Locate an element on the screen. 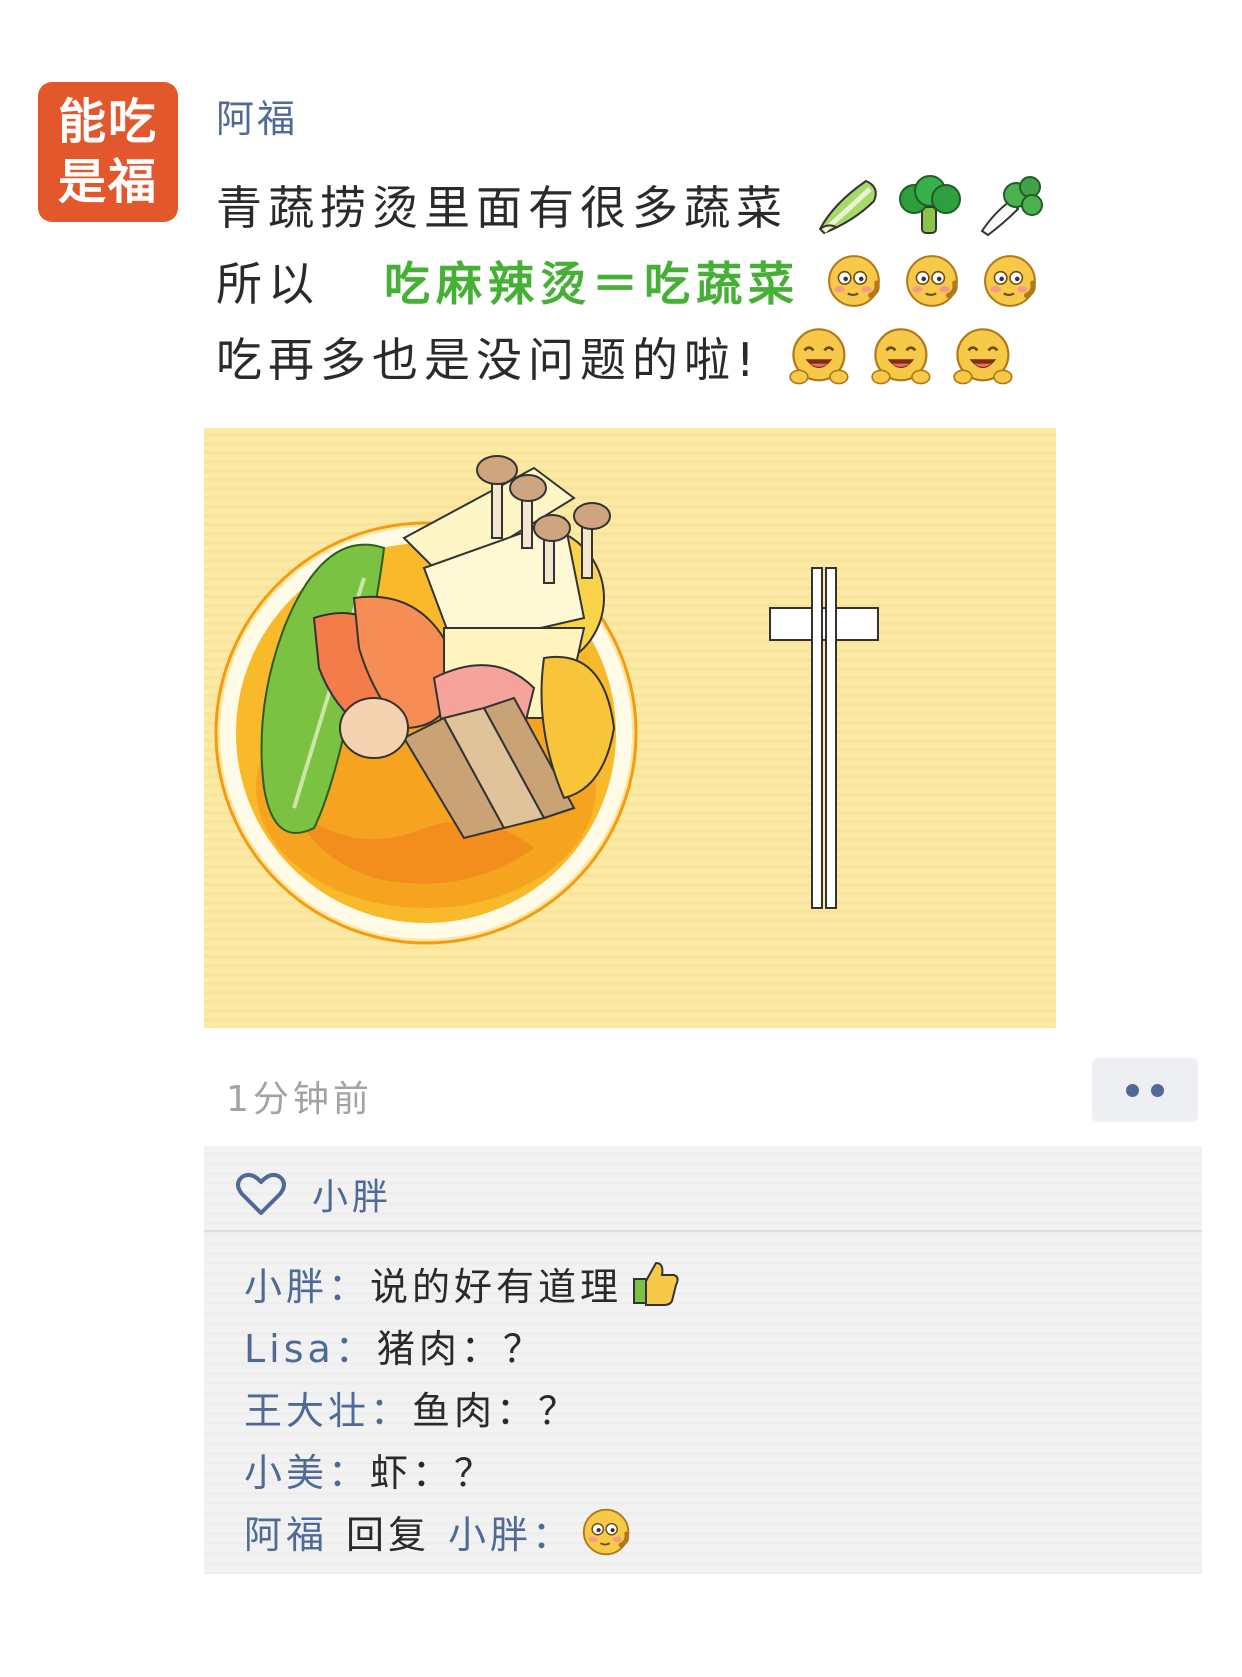  comment-author: Lisa： is located at coordinates (310, 1345).